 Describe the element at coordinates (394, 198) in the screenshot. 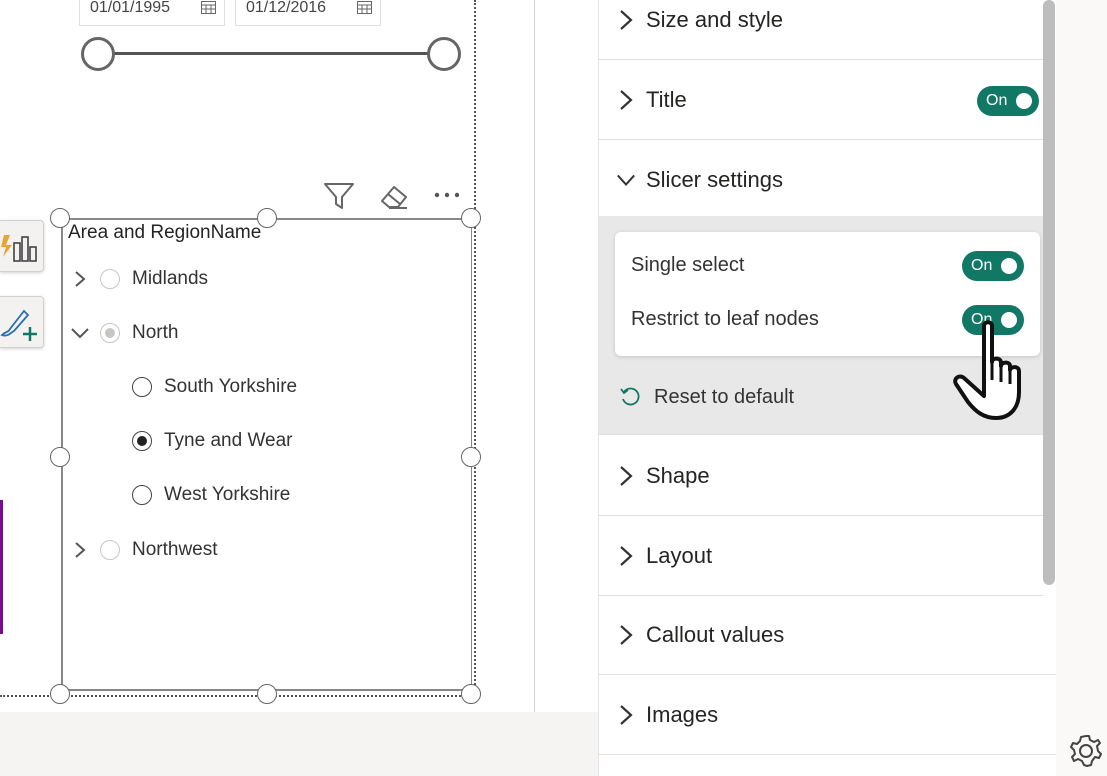

I see `eraser-icon` at that location.